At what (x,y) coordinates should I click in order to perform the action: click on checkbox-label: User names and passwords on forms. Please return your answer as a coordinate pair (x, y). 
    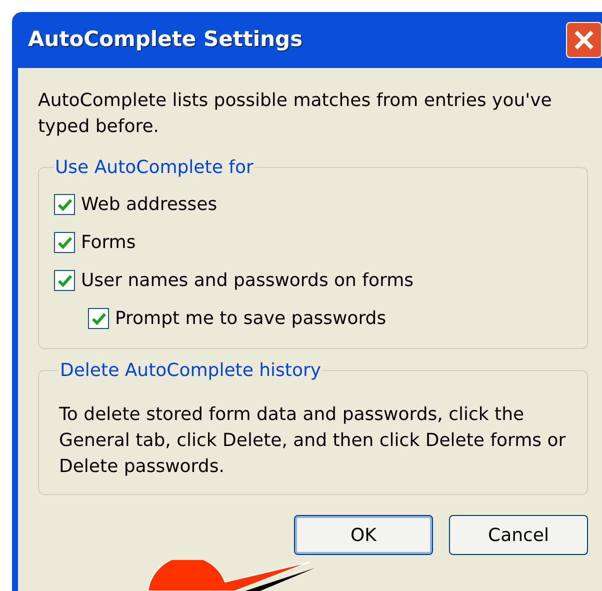
    Looking at the image, I should click on (247, 280).